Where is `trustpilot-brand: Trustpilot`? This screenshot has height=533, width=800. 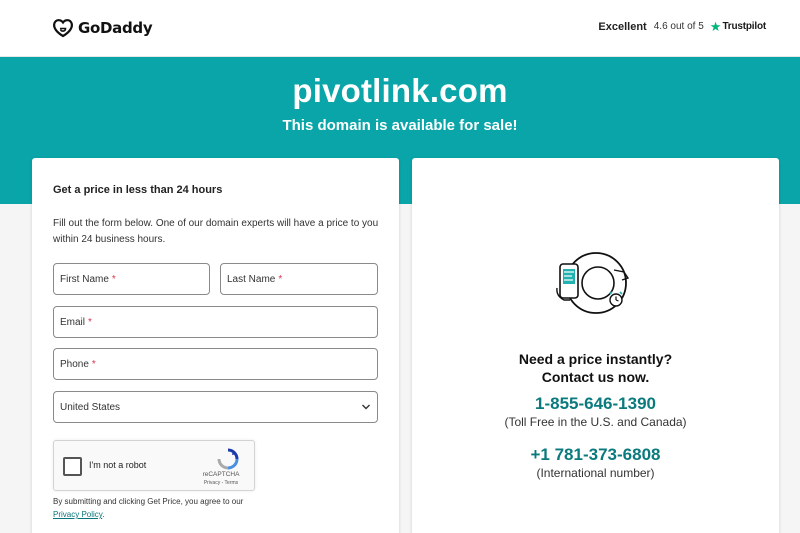 trustpilot-brand: Trustpilot is located at coordinates (744, 26).